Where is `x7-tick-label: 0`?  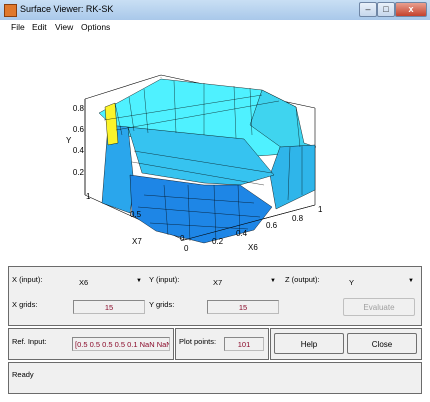 x7-tick-label: 0 is located at coordinates (182, 238).